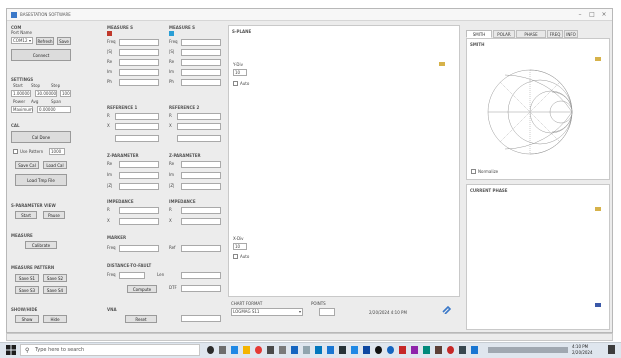 This screenshot has width=621, height=358. Describe the element at coordinates (27, 290) in the screenshot. I see `save-s3-button: Save S3` at that location.